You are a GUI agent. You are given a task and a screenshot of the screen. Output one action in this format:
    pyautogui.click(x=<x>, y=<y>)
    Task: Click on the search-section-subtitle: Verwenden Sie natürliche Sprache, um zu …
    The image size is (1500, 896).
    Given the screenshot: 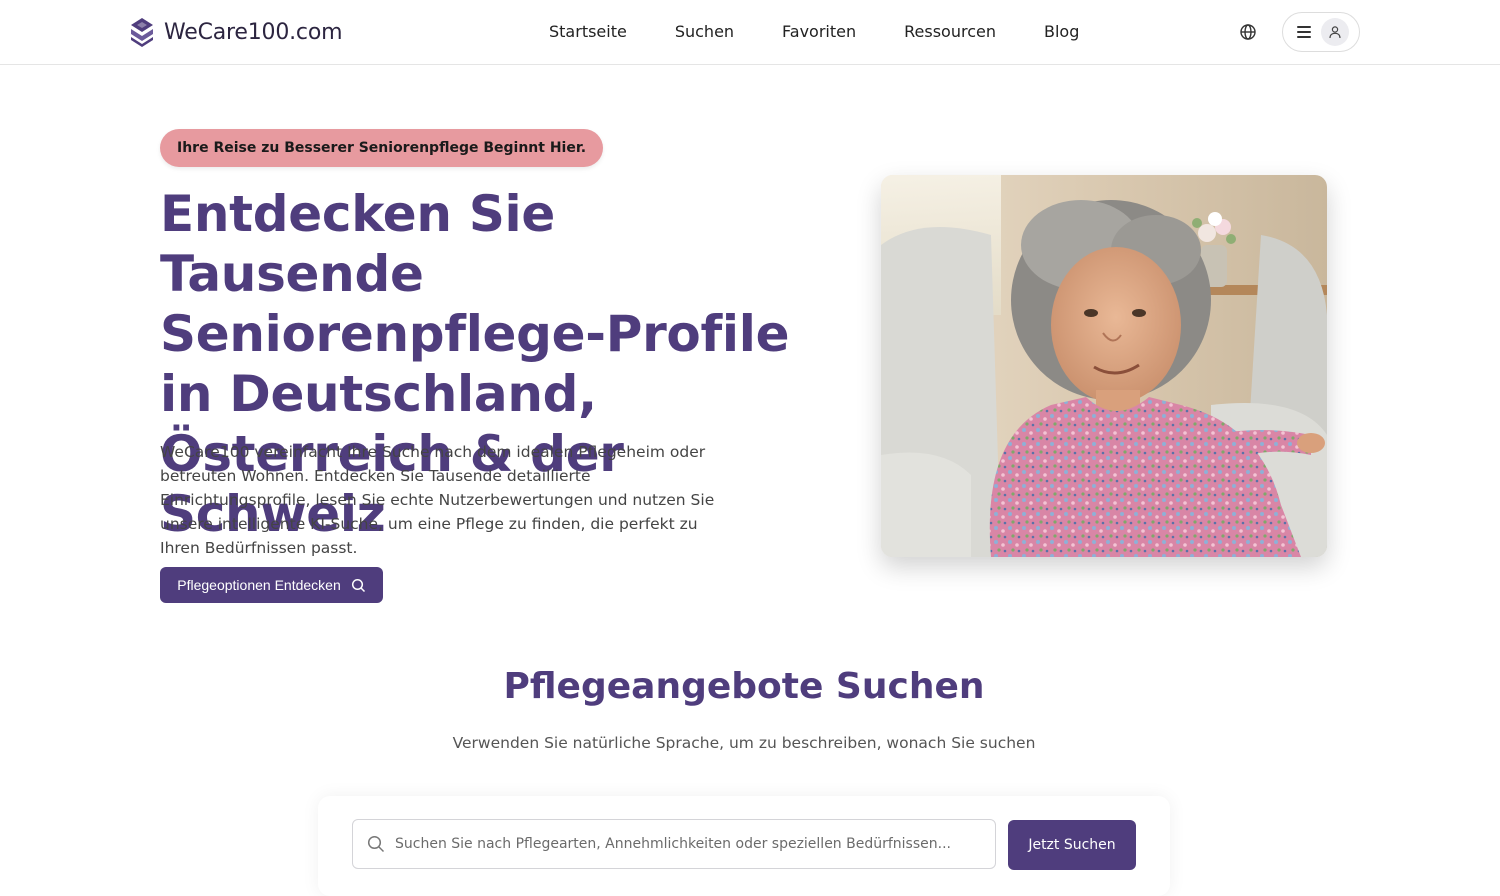 What is the action you would take?
    pyautogui.click(x=744, y=743)
    